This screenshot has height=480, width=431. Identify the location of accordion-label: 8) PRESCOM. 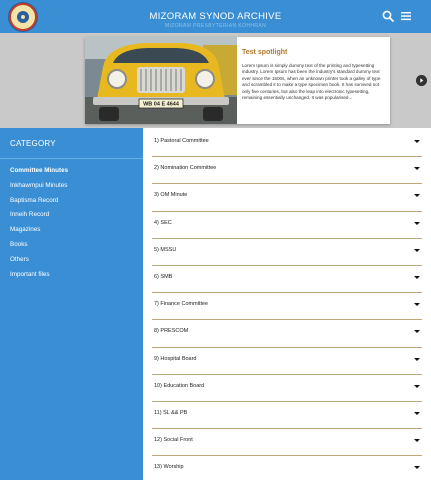
(171, 331).